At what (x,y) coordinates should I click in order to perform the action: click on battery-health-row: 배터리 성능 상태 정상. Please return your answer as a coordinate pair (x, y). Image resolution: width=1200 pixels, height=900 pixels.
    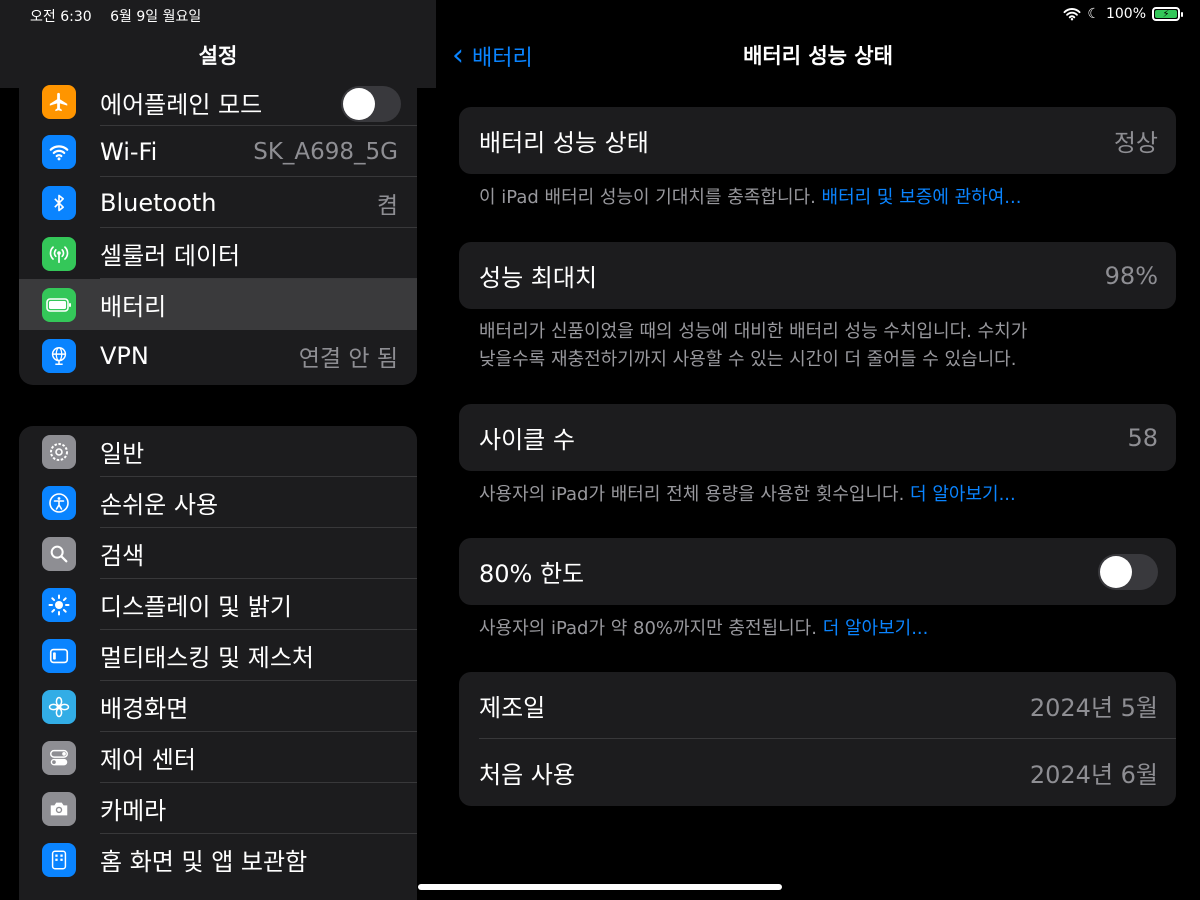
    Looking at the image, I should click on (817, 140).